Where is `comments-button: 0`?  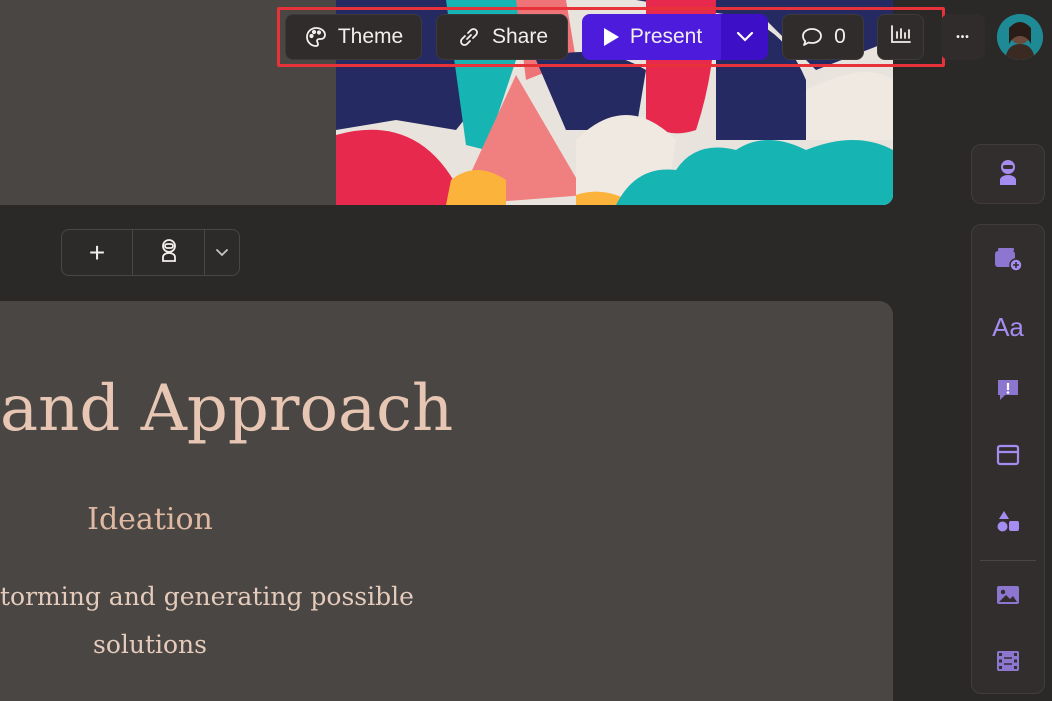 comments-button: 0 is located at coordinates (823, 37).